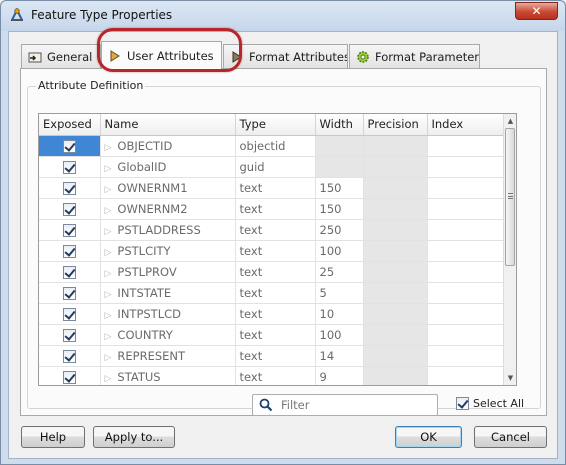 This screenshot has width=566, height=465. I want to click on scroll-thumb, so click(510, 197).